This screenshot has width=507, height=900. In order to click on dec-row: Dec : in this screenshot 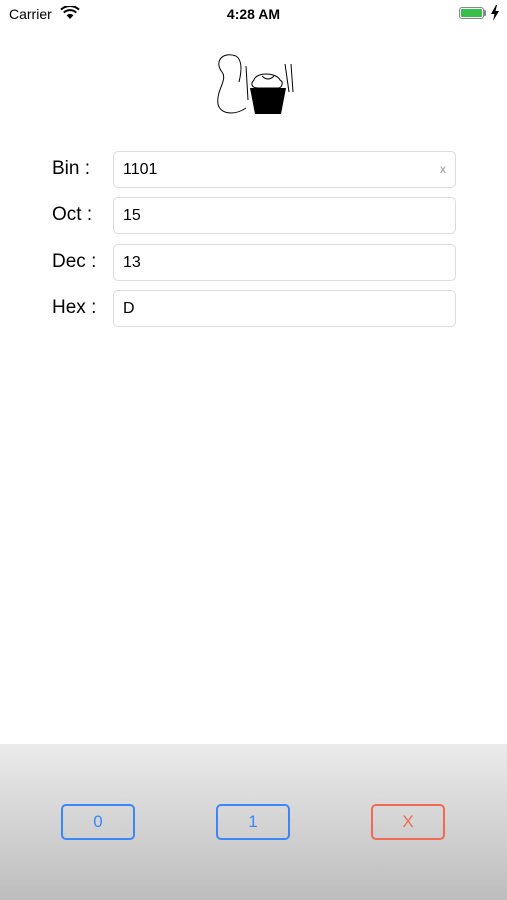, I will do `click(253, 262)`.